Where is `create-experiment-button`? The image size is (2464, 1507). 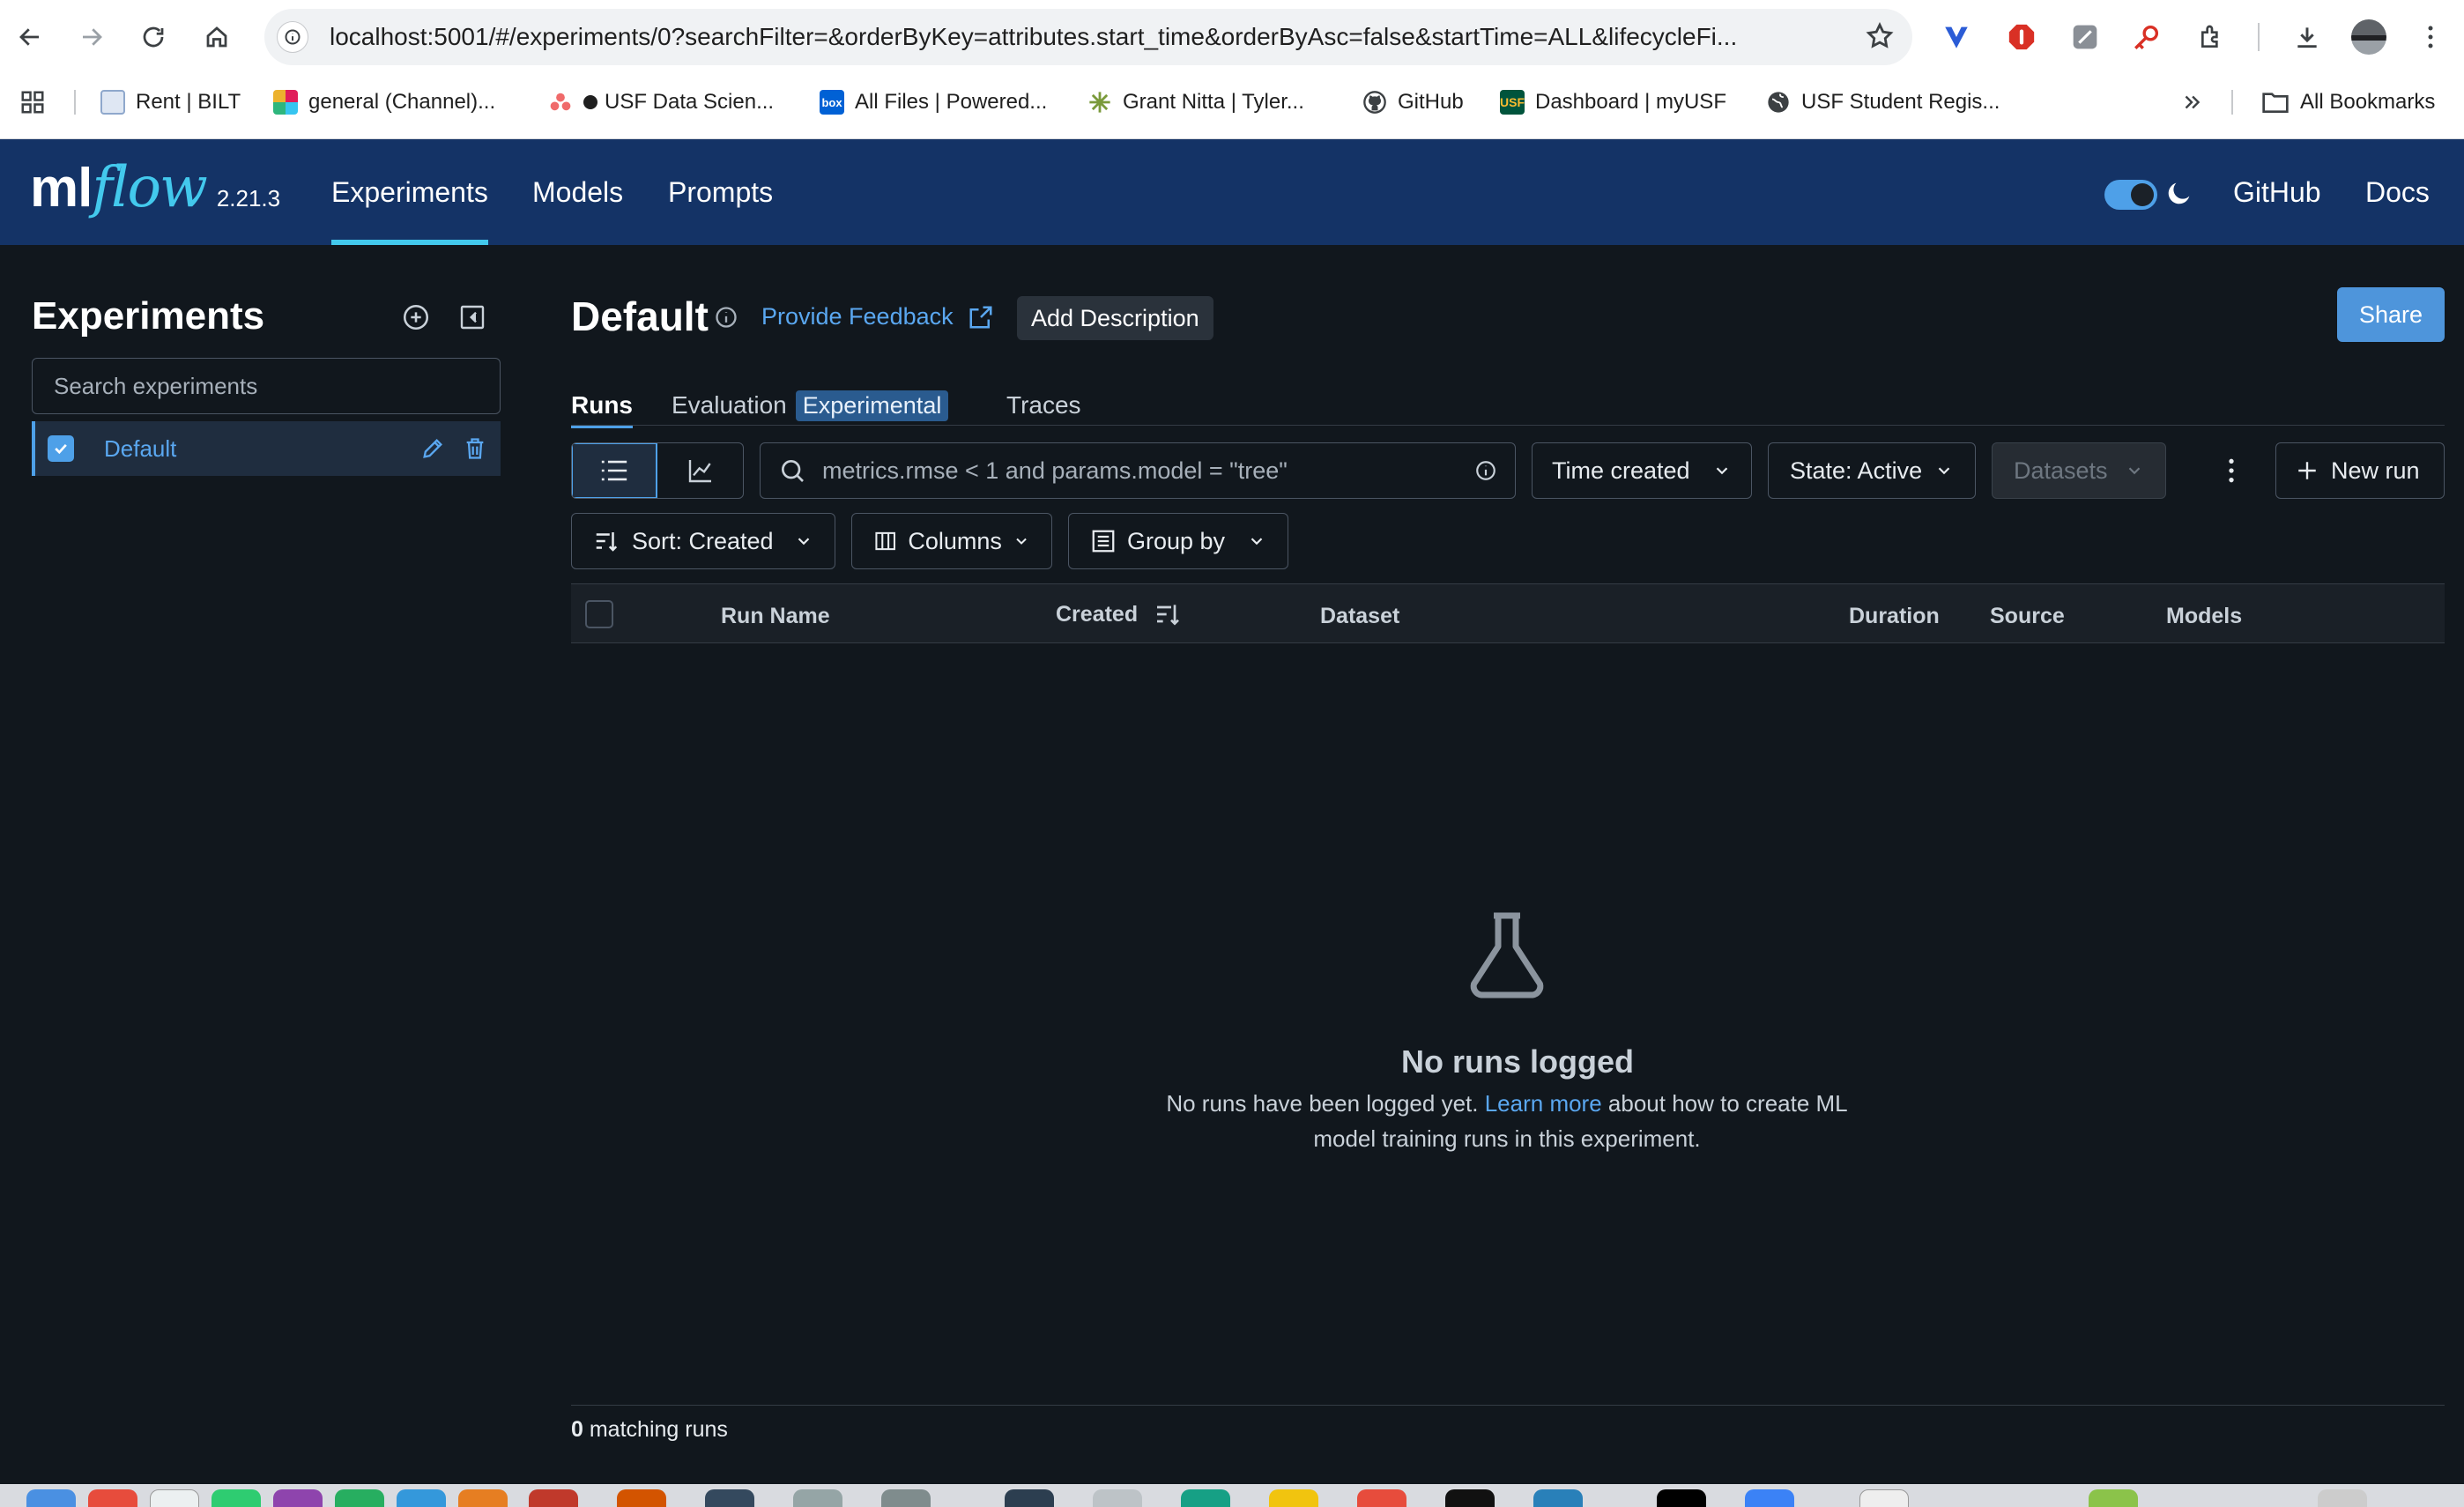
create-experiment-button is located at coordinates (416, 317).